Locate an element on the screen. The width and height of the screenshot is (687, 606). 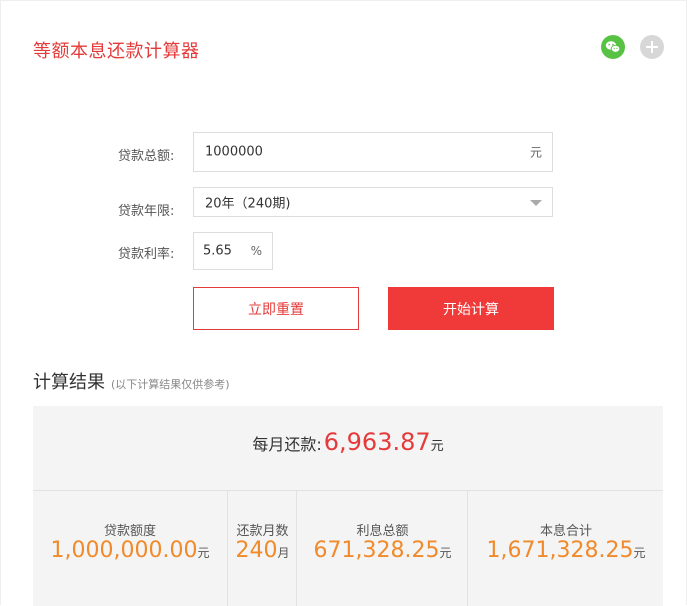
interest-rate-value: 5.65 is located at coordinates (217, 251).